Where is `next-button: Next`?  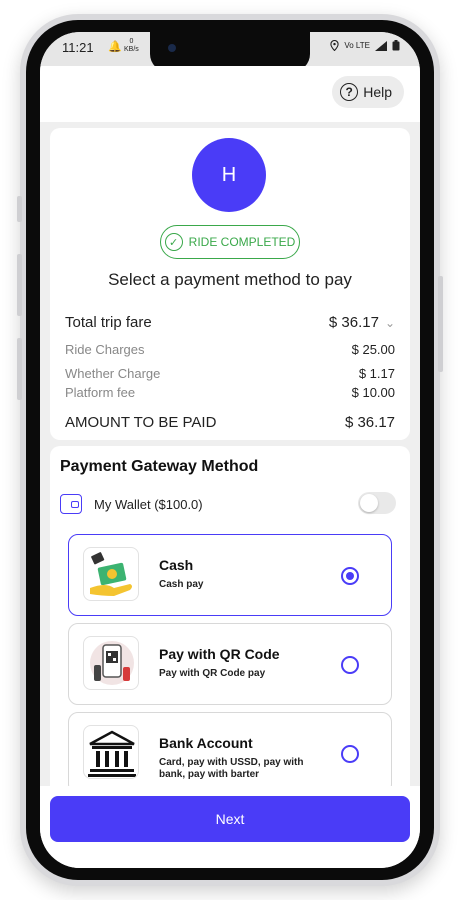 next-button: Next is located at coordinates (230, 819).